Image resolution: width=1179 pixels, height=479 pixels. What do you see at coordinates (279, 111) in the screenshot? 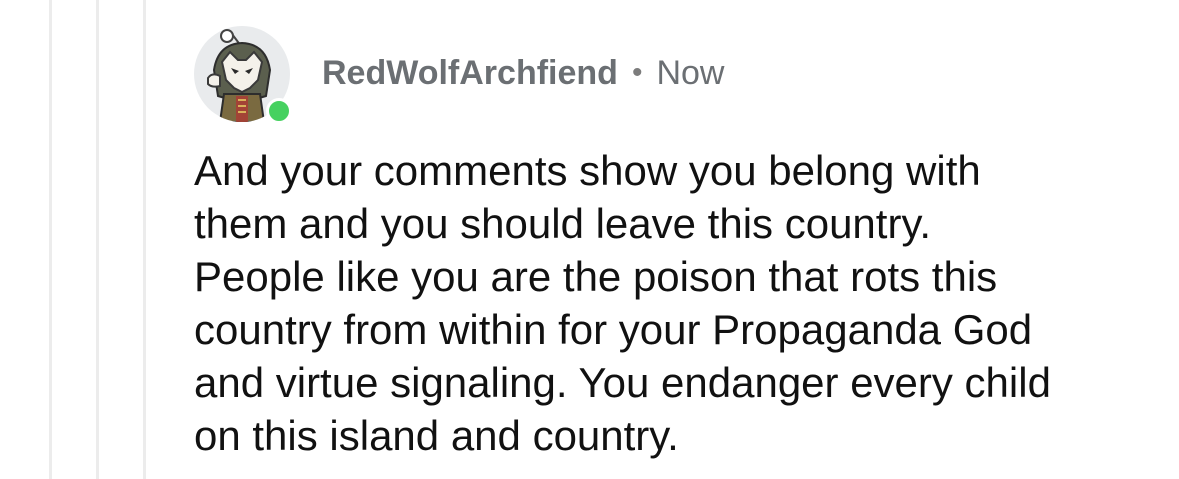
I see `online-status-indicator` at bounding box center [279, 111].